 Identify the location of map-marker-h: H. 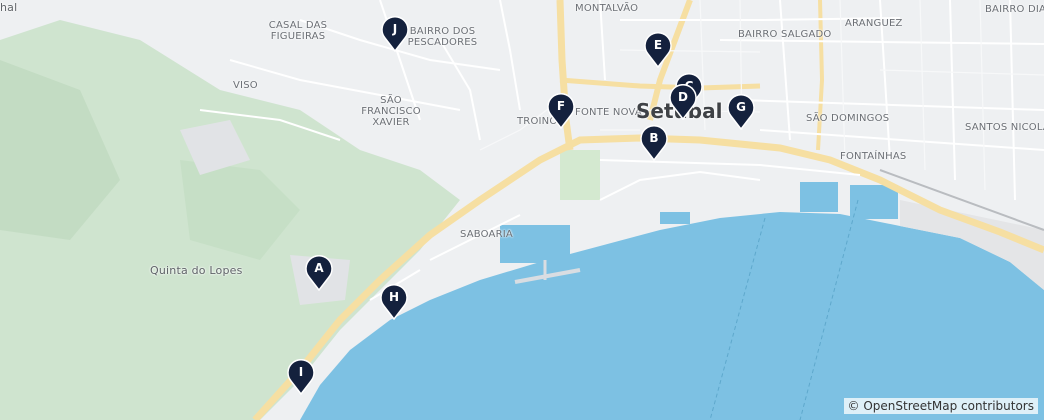
(394, 302).